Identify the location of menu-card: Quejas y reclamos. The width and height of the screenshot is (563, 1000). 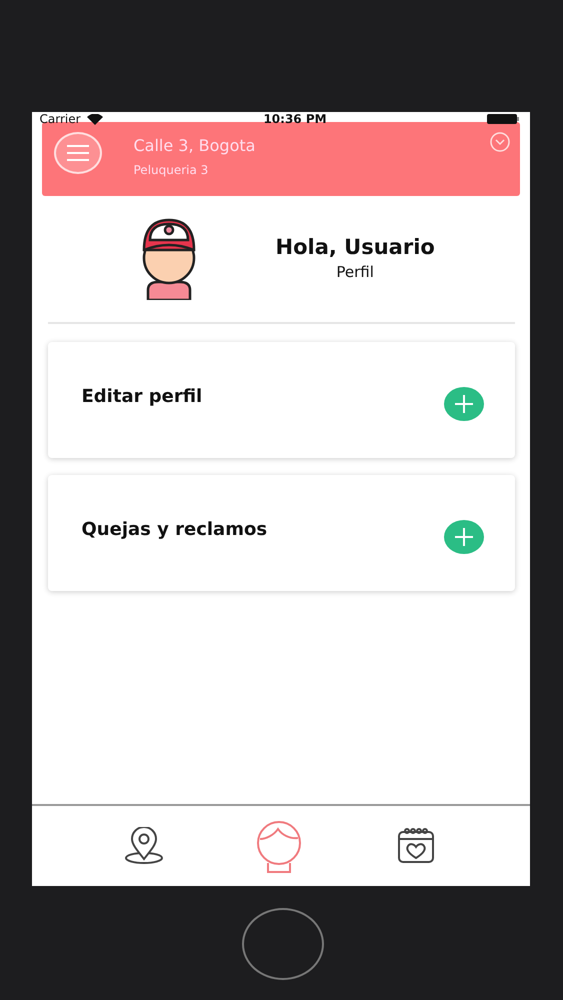
(281, 533).